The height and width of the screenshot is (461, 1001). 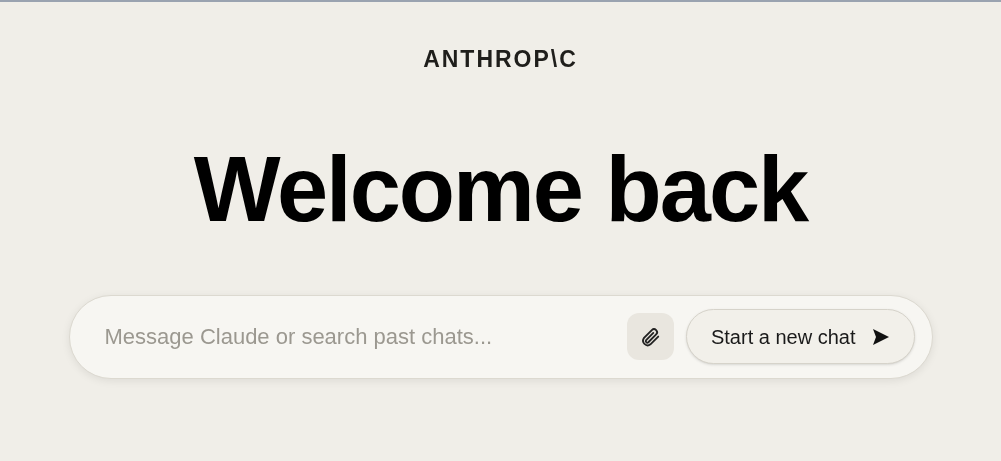 What do you see at coordinates (800, 336) in the screenshot?
I see `start-chat-button: Start a new chat` at bounding box center [800, 336].